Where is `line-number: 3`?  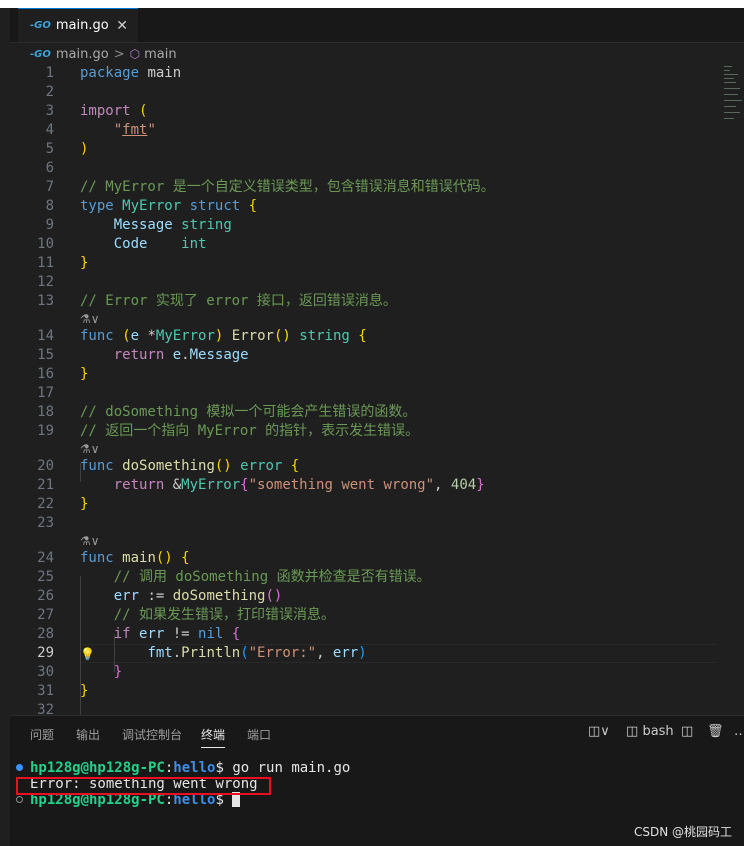 line-number: 3 is located at coordinates (49, 111).